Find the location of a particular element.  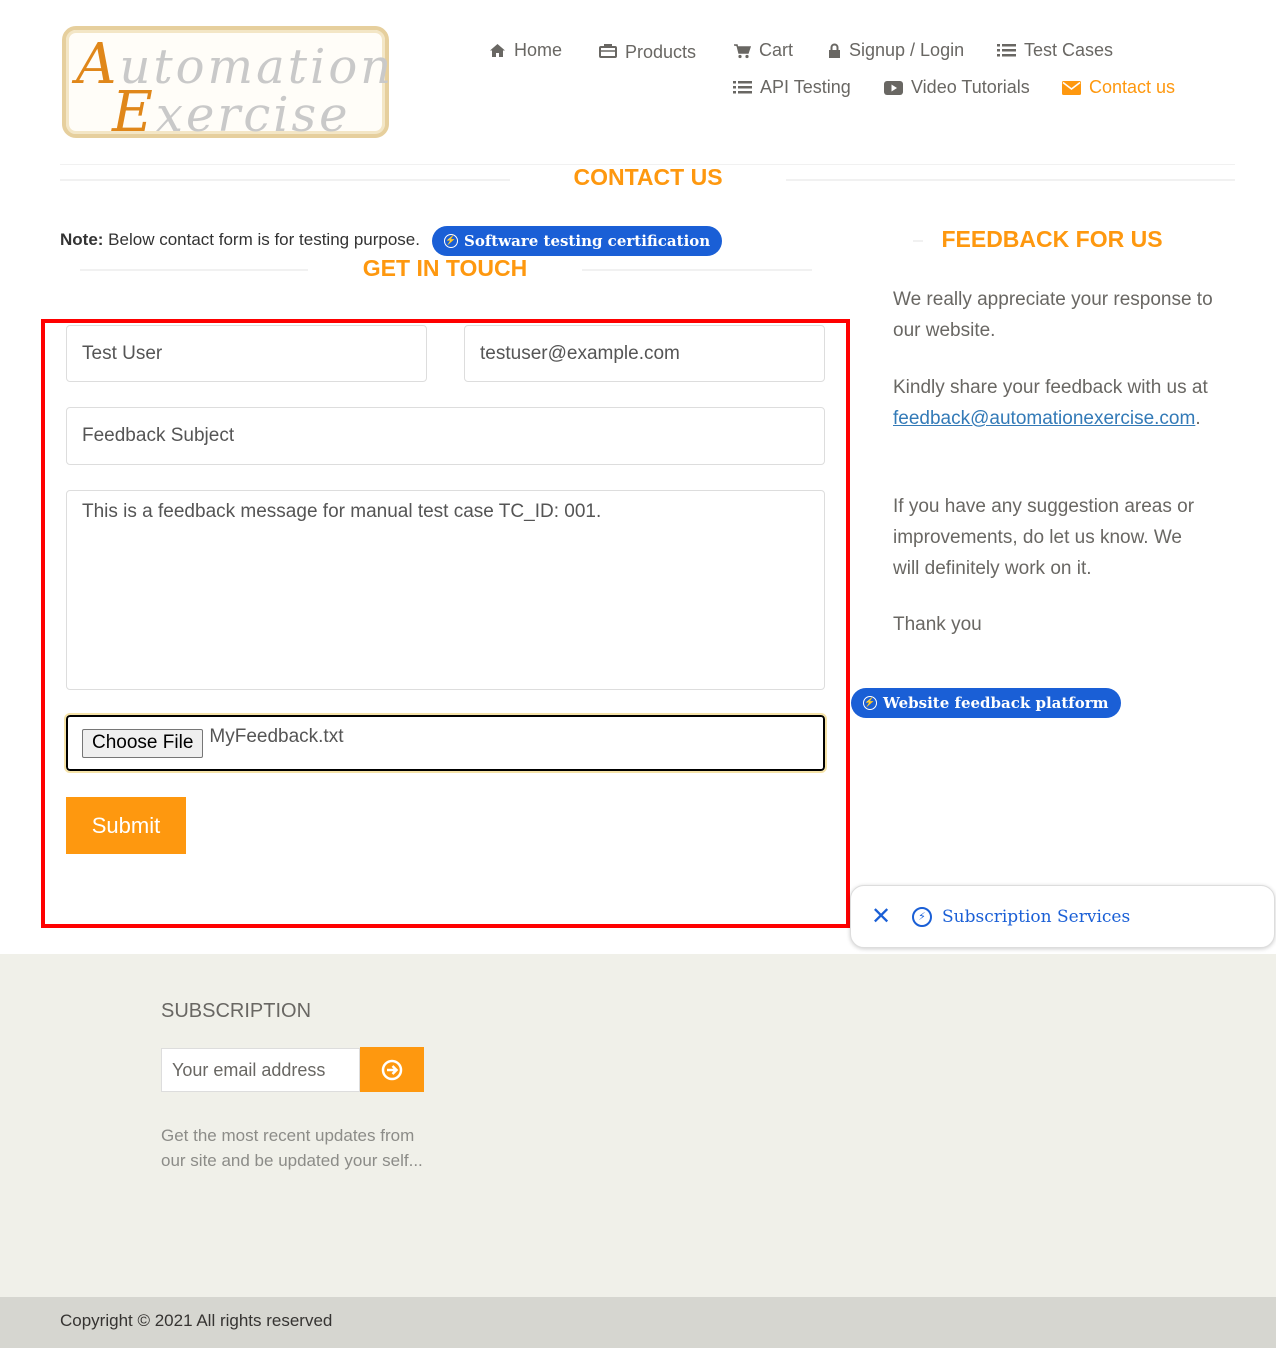

subscription-services-label: Subscription Services is located at coordinates (1036, 916).